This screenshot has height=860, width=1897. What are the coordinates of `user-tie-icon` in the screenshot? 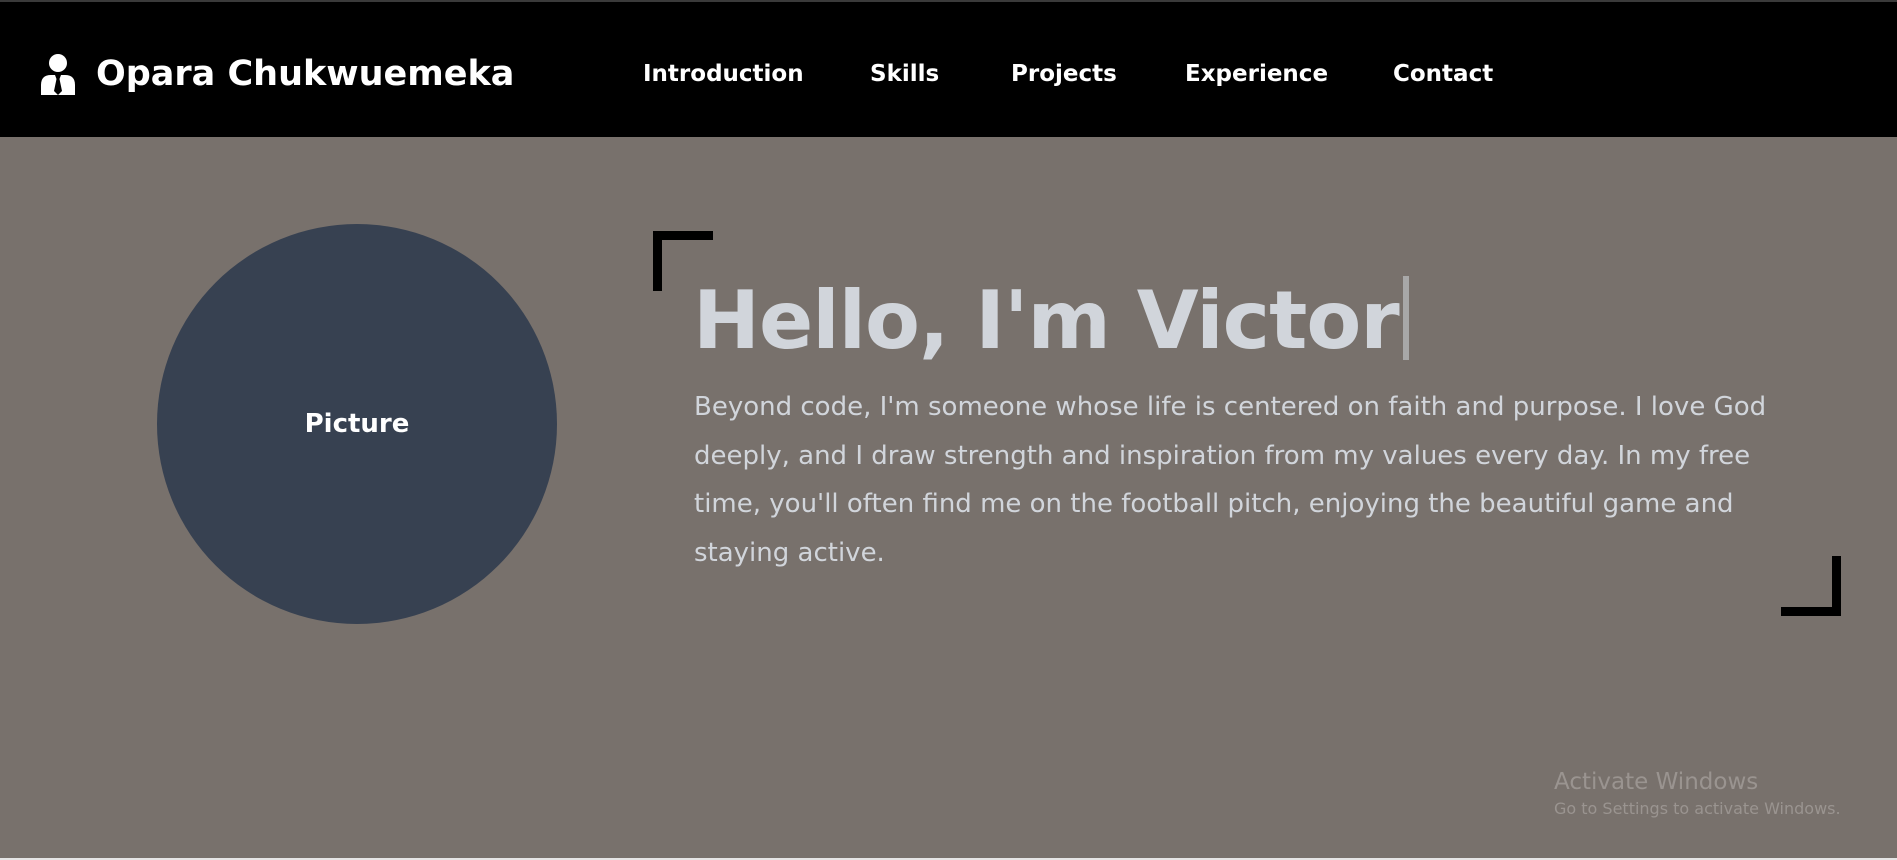 It's located at (58, 74).